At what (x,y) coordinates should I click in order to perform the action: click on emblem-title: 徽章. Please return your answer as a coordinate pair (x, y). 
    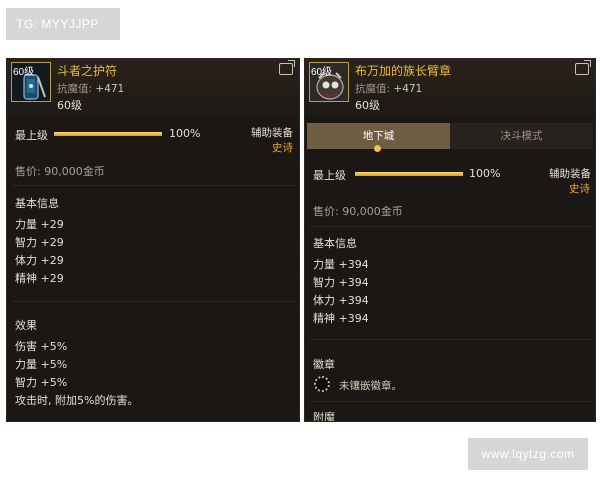
    Looking at the image, I should click on (324, 364).